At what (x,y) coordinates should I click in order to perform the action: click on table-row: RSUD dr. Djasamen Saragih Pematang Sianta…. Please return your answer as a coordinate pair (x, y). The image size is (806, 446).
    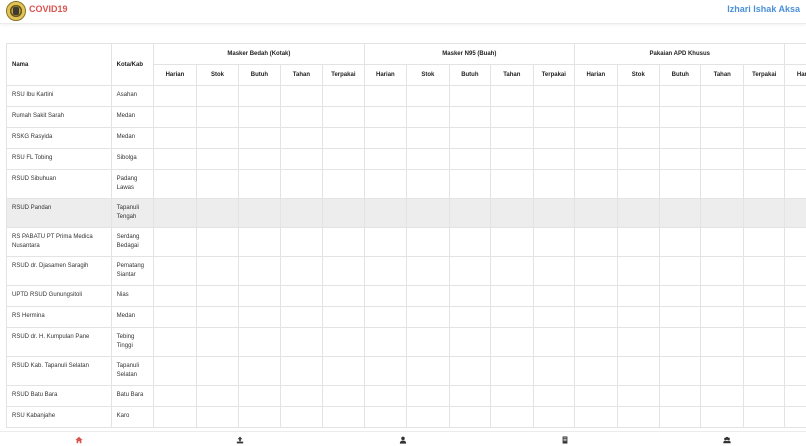
    Looking at the image, I should click on (406, 271).